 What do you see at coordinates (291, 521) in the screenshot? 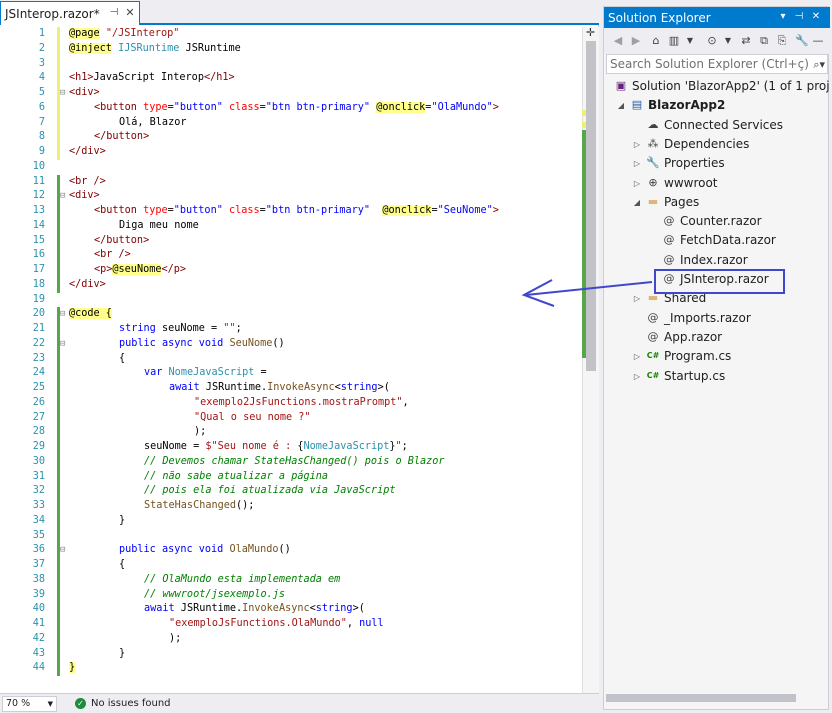
I see `code-line: 34}` at bounding box center [291, 521].